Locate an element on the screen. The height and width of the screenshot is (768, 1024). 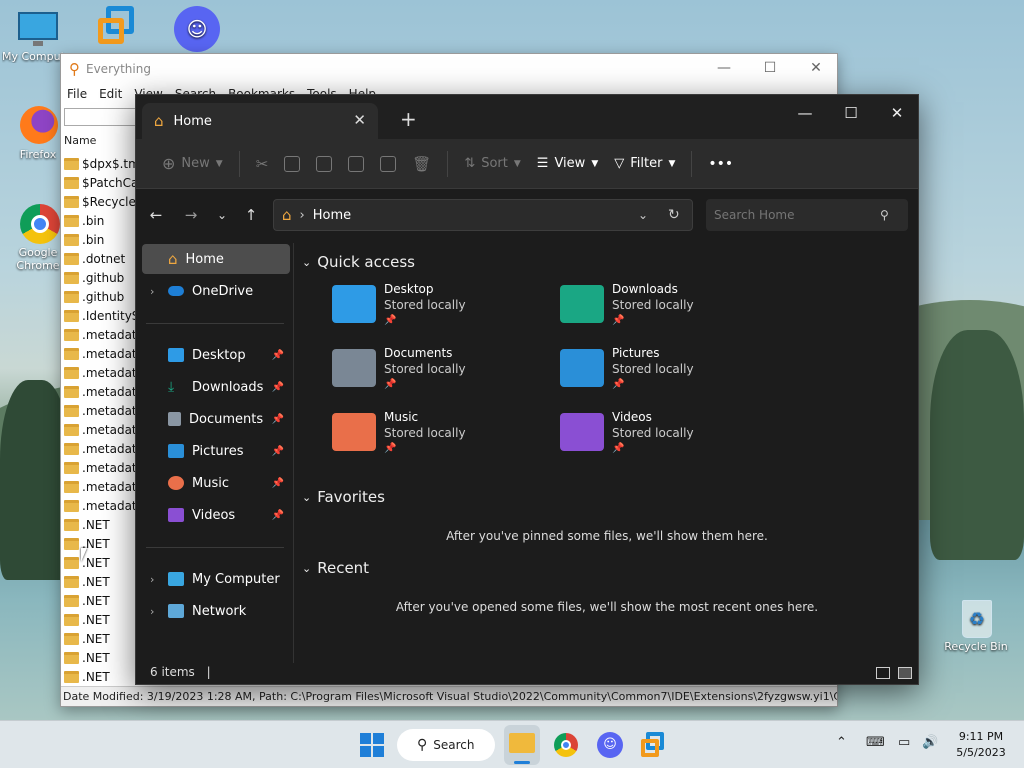
sidebar-item-pictures: Pictures 📌 is located at coordinates (216, 451).